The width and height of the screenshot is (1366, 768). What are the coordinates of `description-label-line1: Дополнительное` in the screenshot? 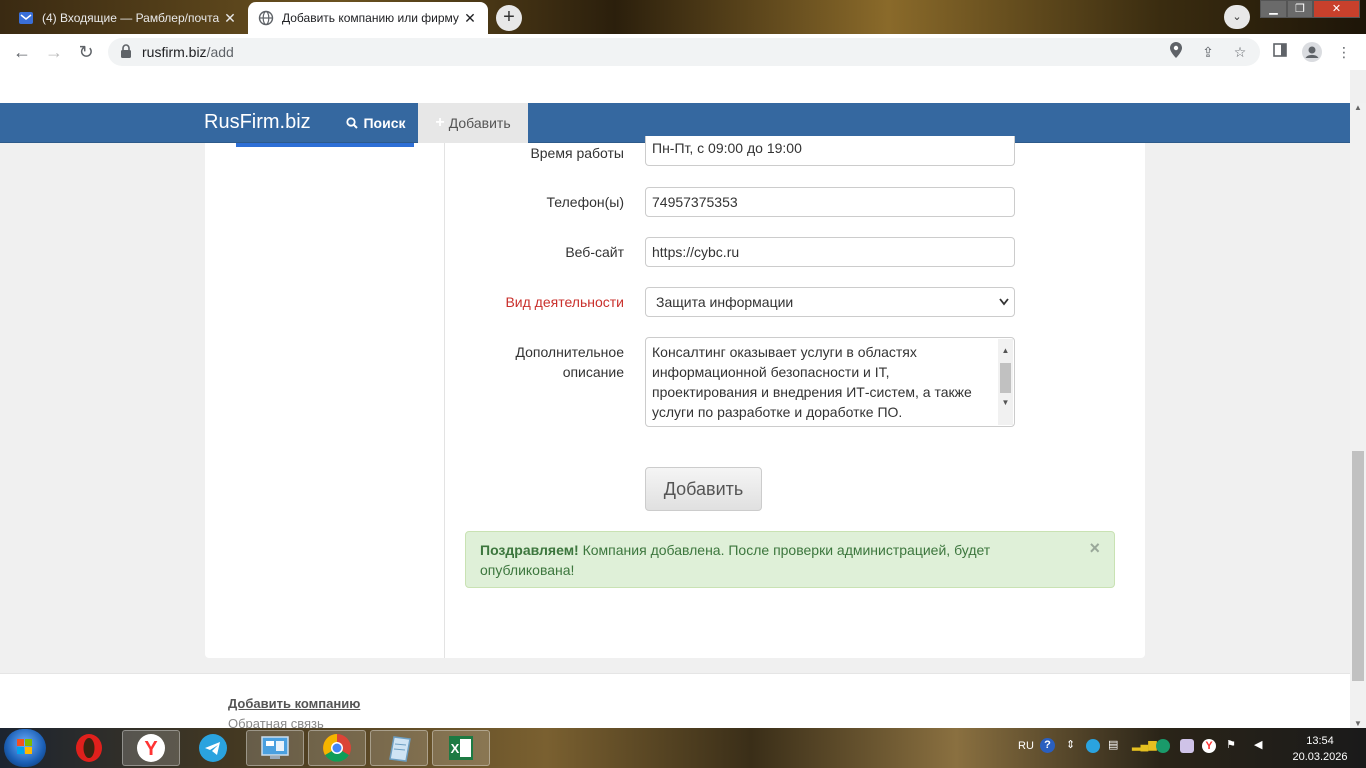 It's located at (569, 352).